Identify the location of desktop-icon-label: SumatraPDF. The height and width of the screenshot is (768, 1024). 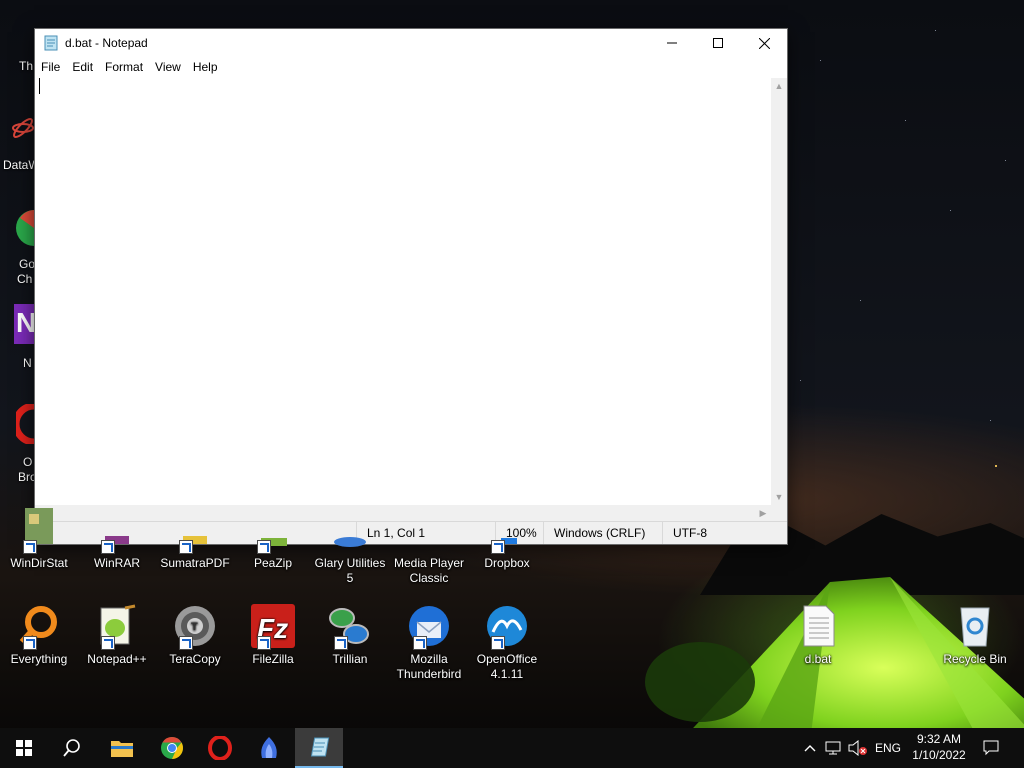
(195, 563).